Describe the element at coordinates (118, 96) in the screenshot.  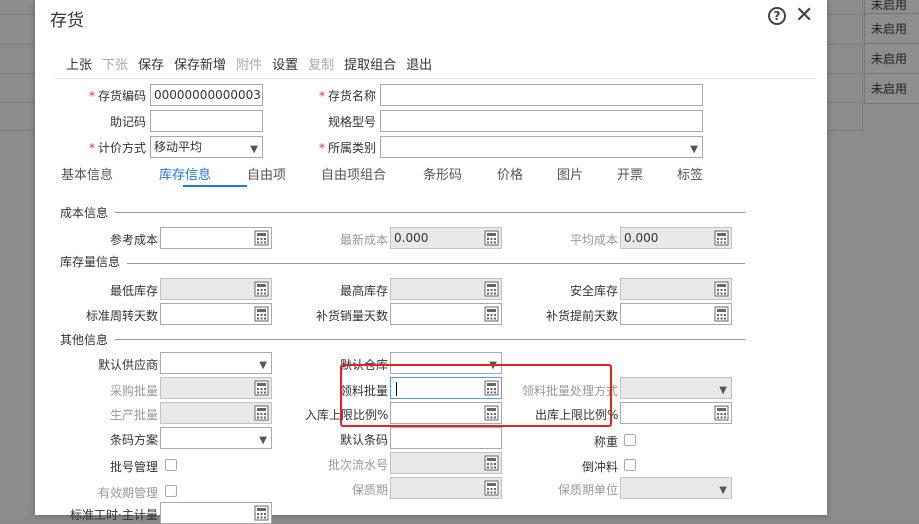
I see `code-label: * 存货编码` at that location.